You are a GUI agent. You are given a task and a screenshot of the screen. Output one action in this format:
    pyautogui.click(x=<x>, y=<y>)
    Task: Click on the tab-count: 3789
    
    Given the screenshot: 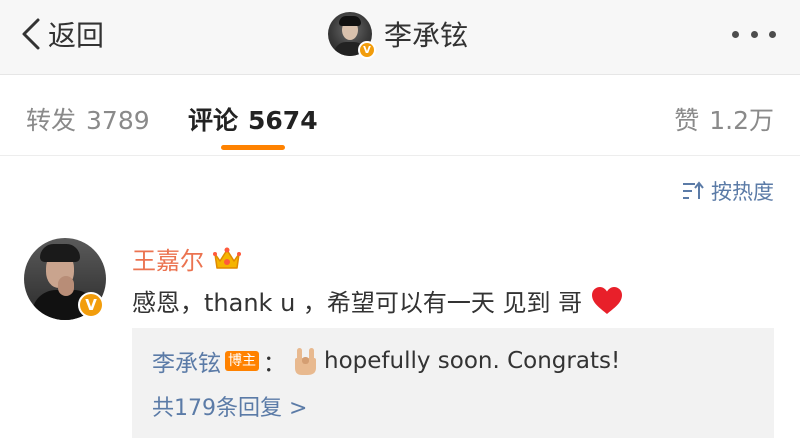 What is the action you would take?
    pyautogui.click(x=118, y=120)
    